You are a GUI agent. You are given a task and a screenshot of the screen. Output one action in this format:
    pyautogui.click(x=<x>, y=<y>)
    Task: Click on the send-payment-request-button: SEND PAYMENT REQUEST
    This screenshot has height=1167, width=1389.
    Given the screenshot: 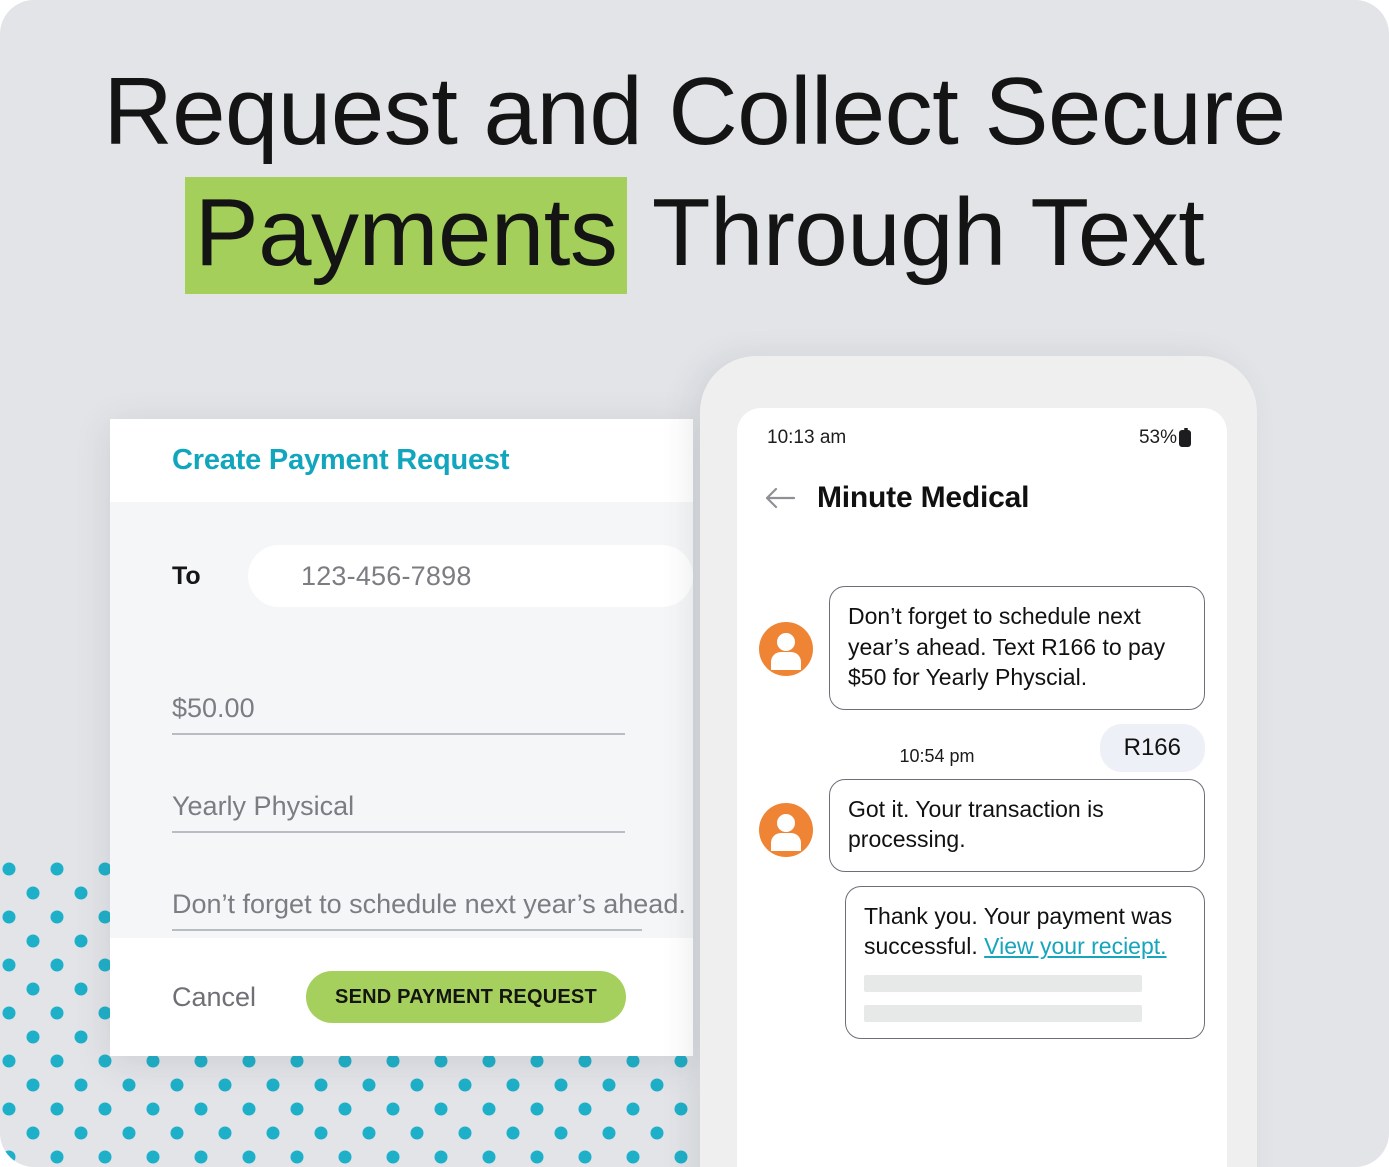 What is the action you would take?
    pyautogui.click(x=466, y=997)
    